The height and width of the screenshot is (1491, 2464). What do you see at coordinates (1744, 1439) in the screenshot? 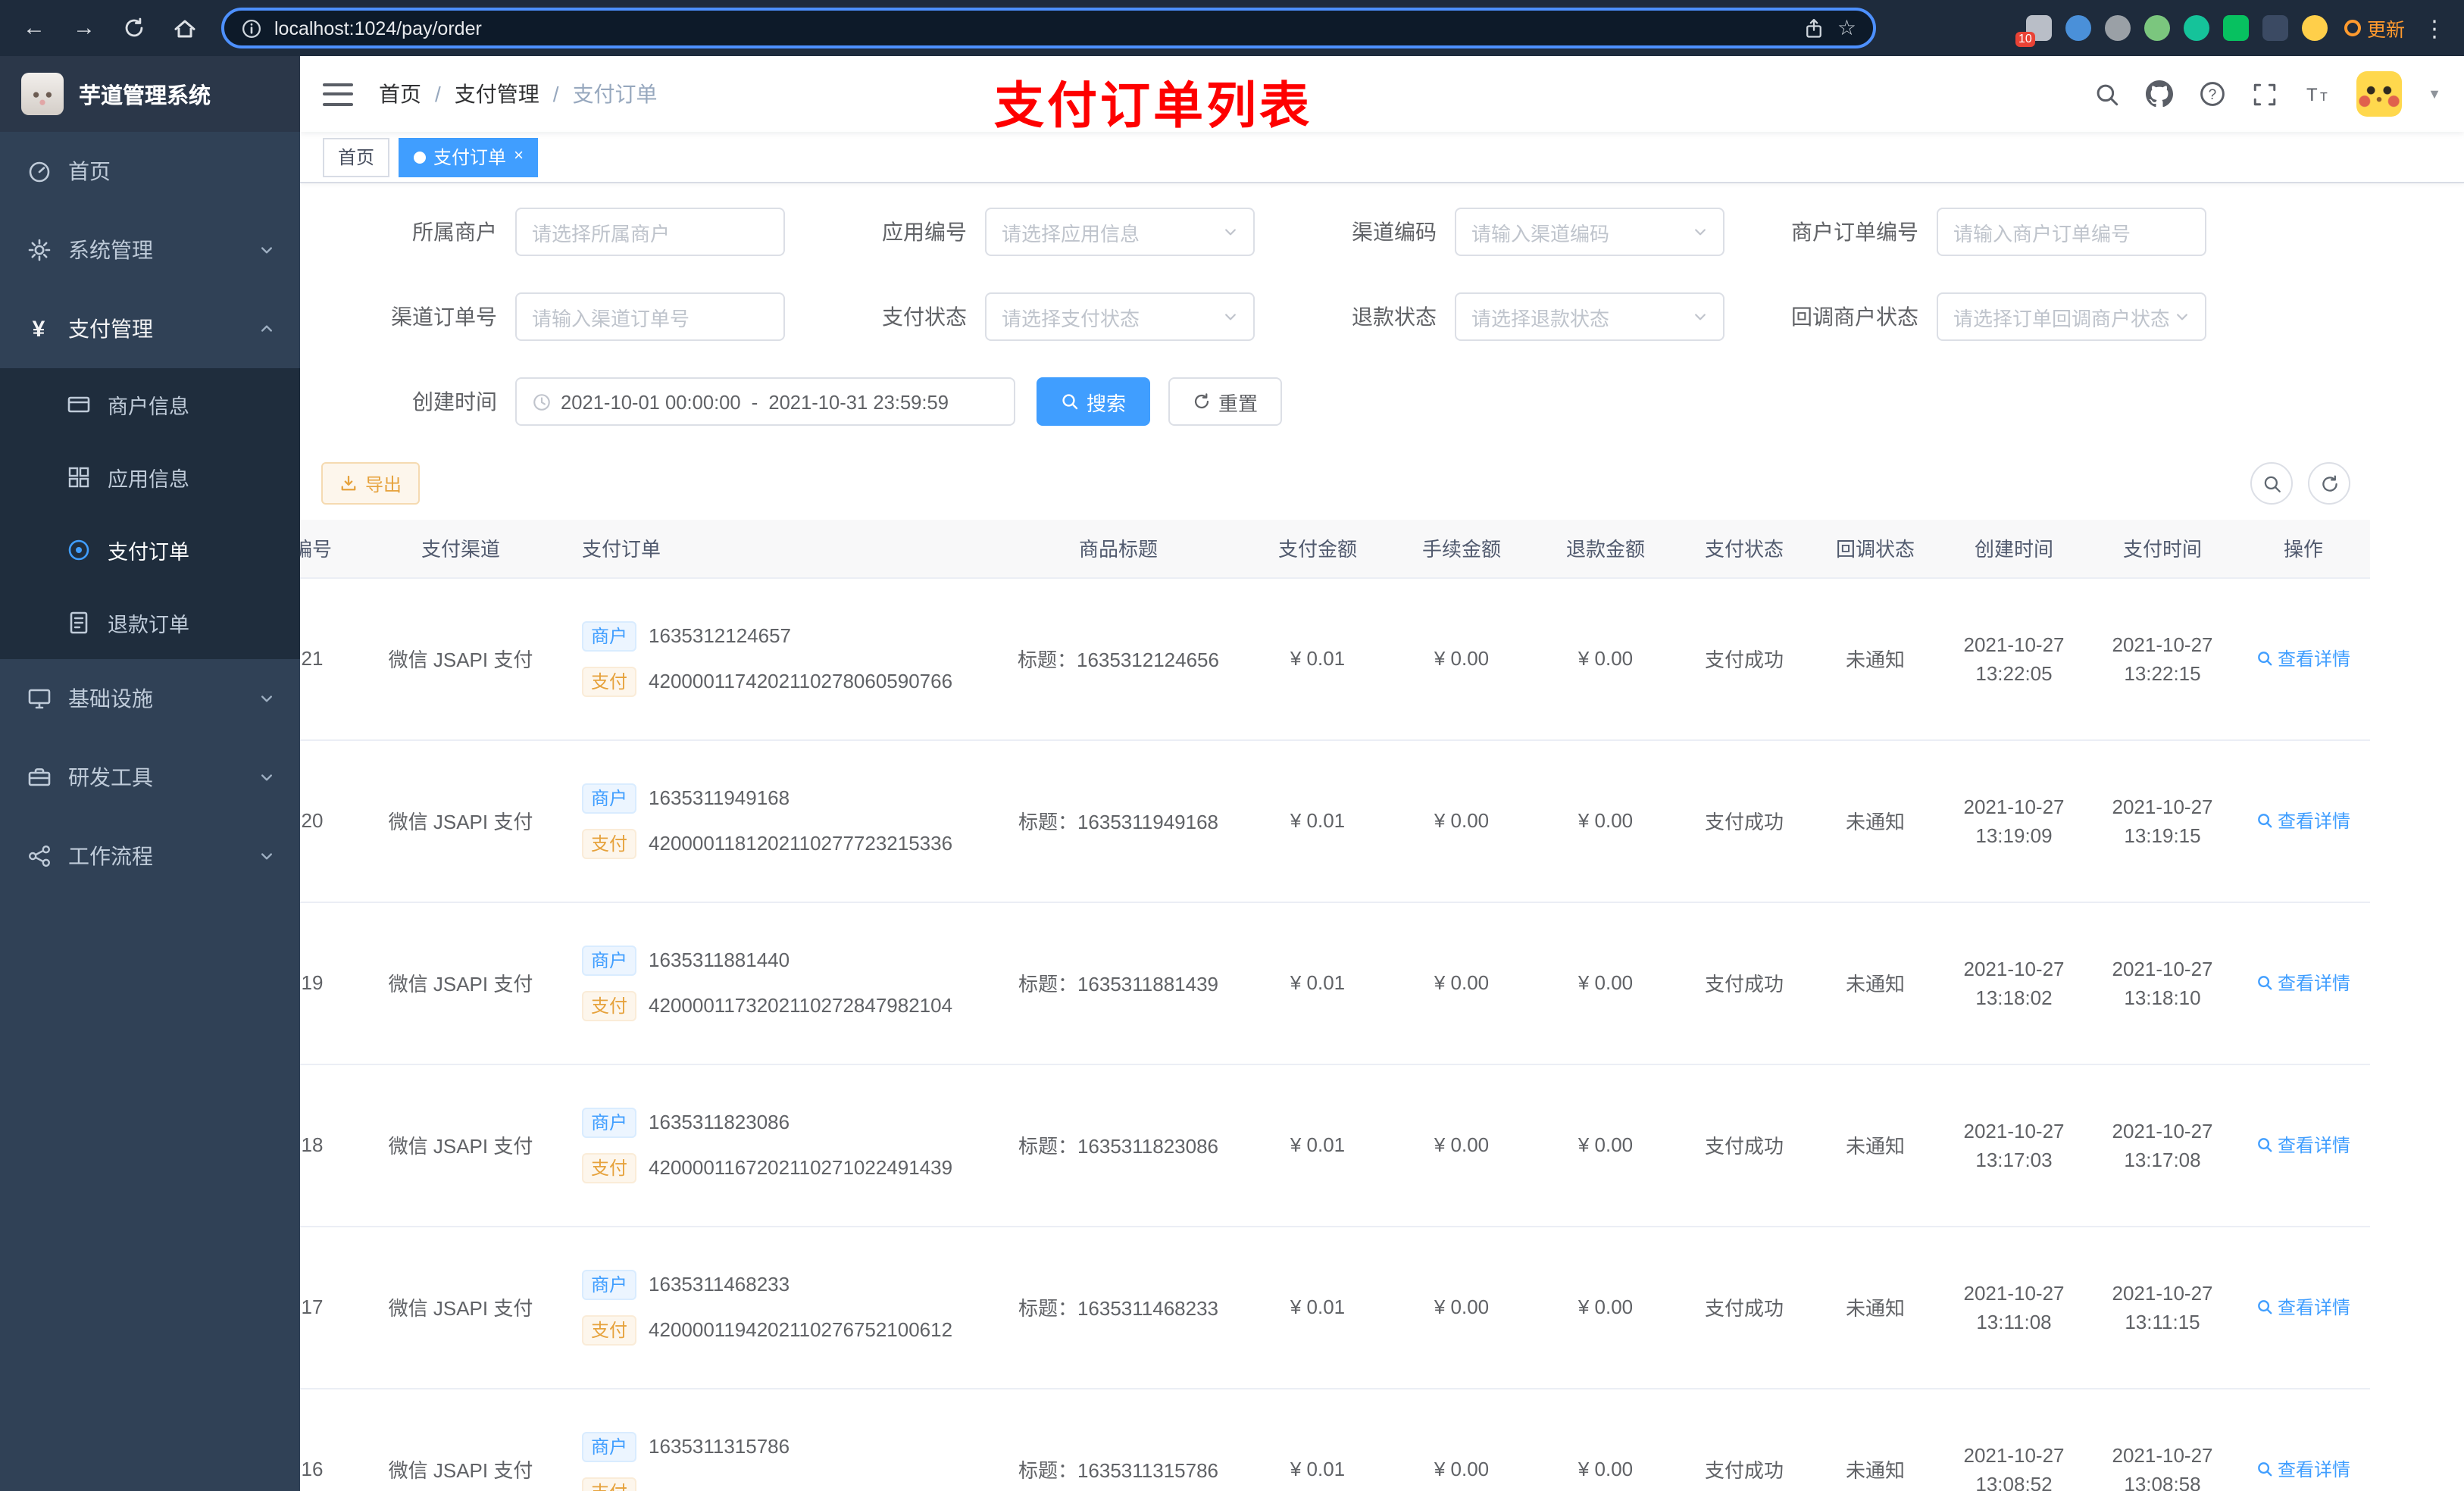
I see `cell-status: 支付成功` at bounding box center [1744, 1439].